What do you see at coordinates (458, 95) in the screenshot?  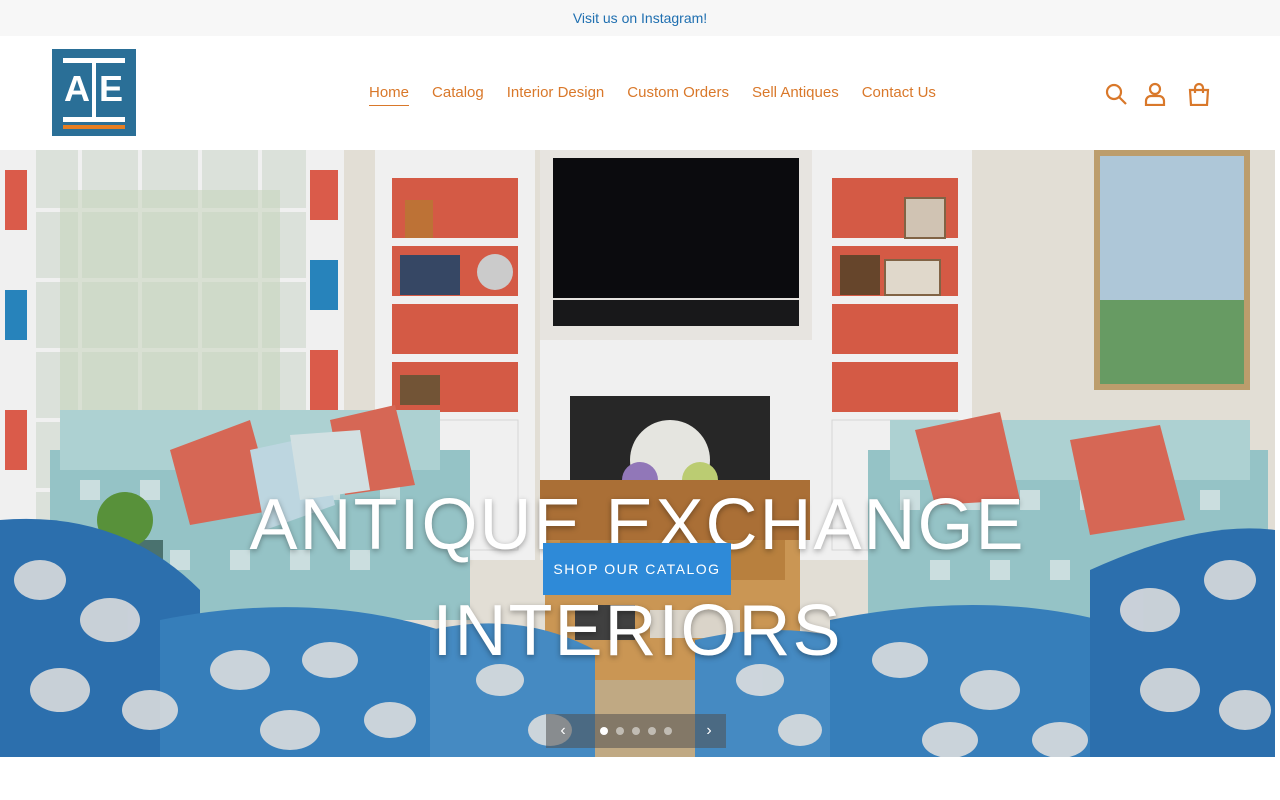 I see `nav-catalog: Catalog` at bounding box center [458, 95].